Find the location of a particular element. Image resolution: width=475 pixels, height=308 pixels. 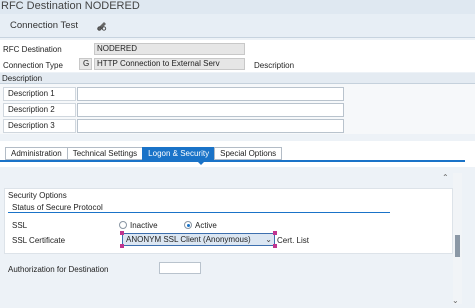

connection-type-description: Description is located at coordinates (274, 65).